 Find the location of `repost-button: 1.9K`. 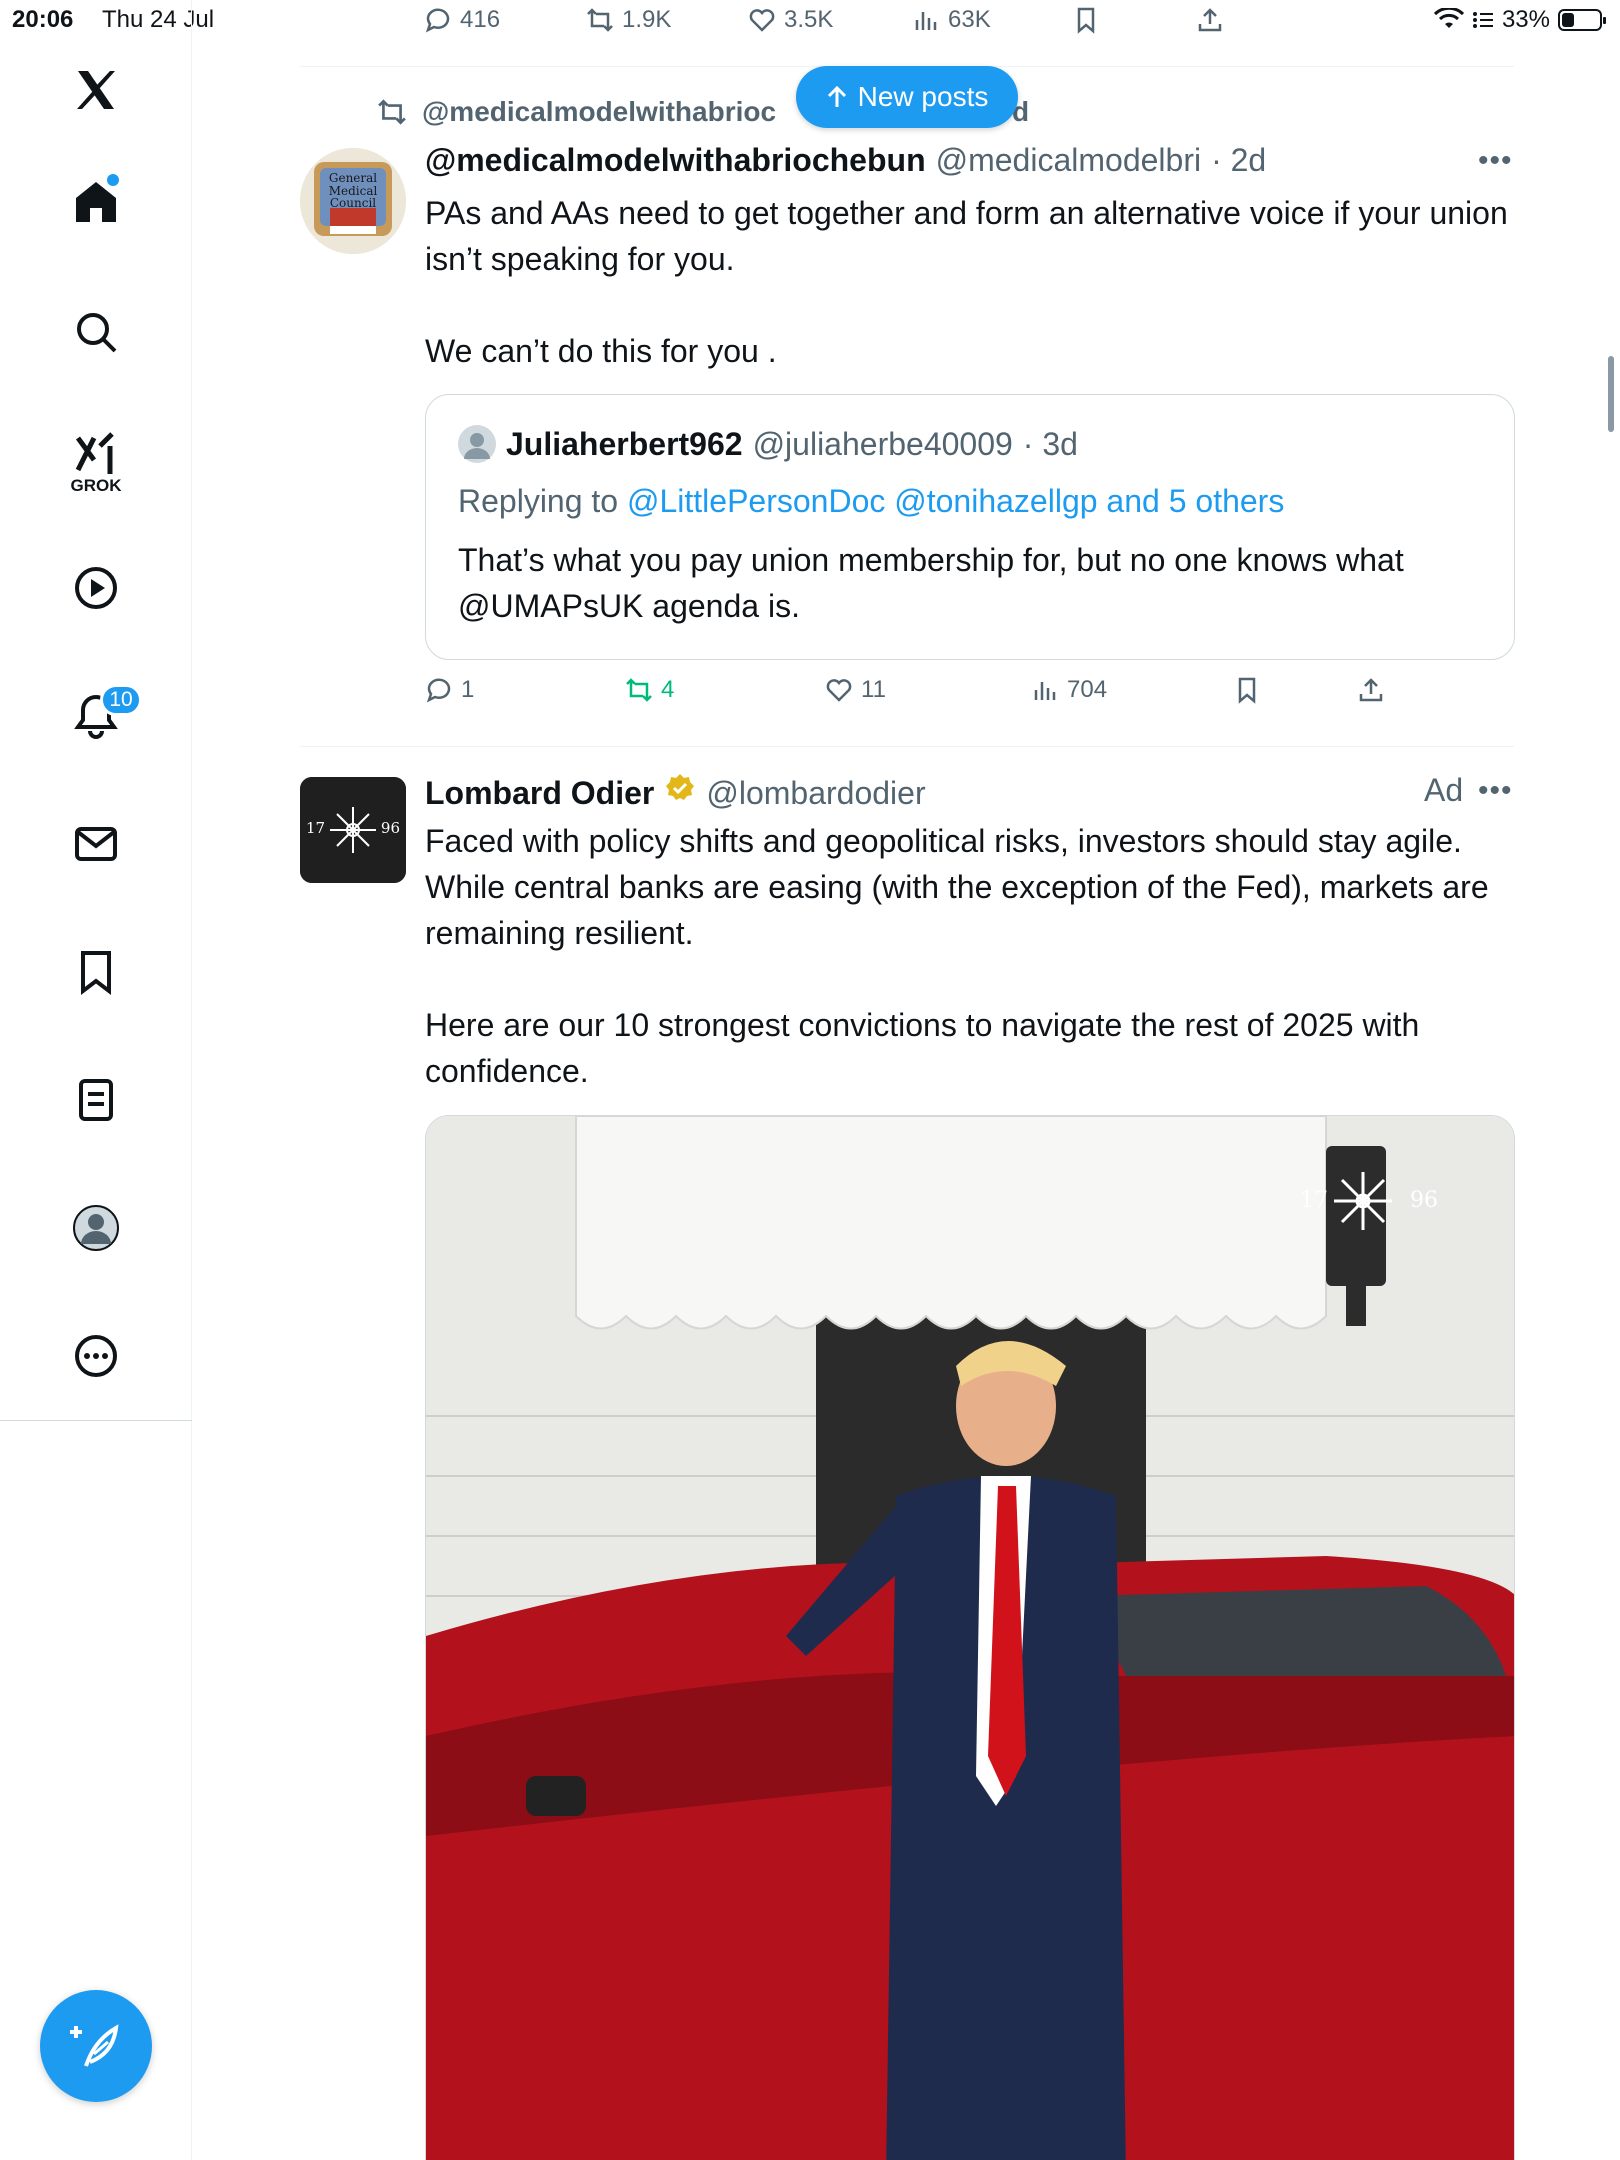

repost-button: 1.9K is located at coordinates (628, 20).